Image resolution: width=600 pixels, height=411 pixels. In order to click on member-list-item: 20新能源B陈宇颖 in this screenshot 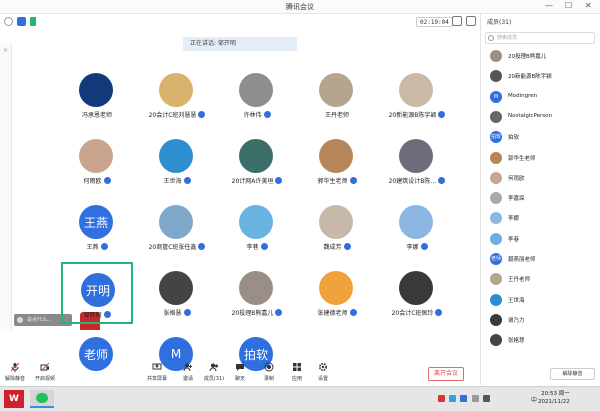, I will do `click(544, 76)`.